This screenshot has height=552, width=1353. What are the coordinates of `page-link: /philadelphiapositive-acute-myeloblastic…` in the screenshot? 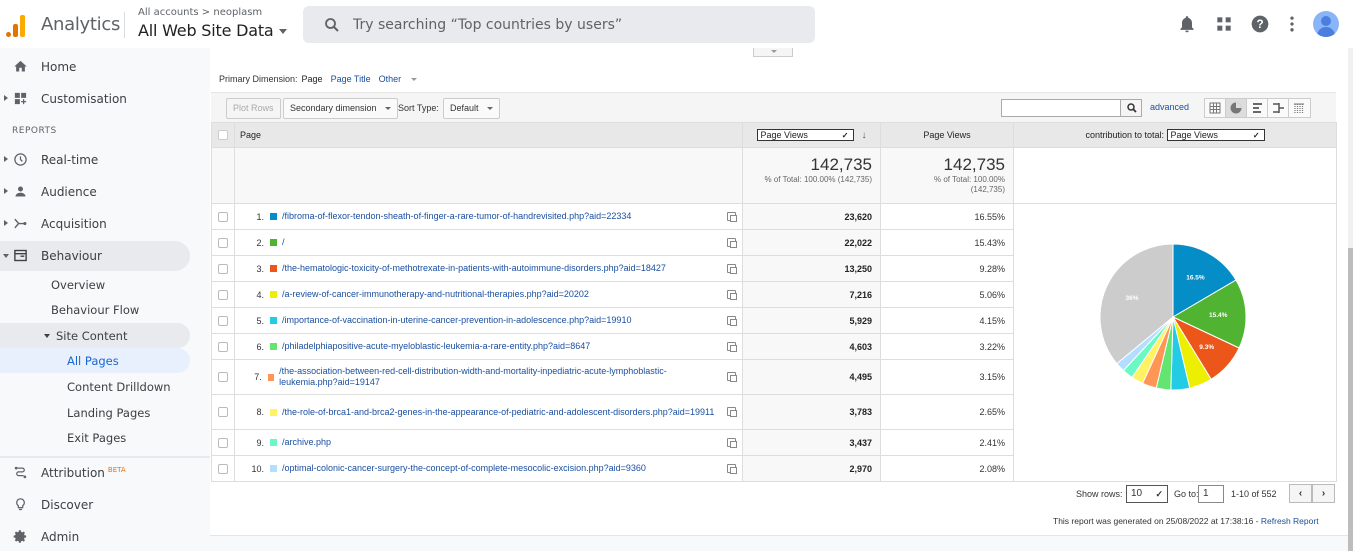 It's located at (436, 346).